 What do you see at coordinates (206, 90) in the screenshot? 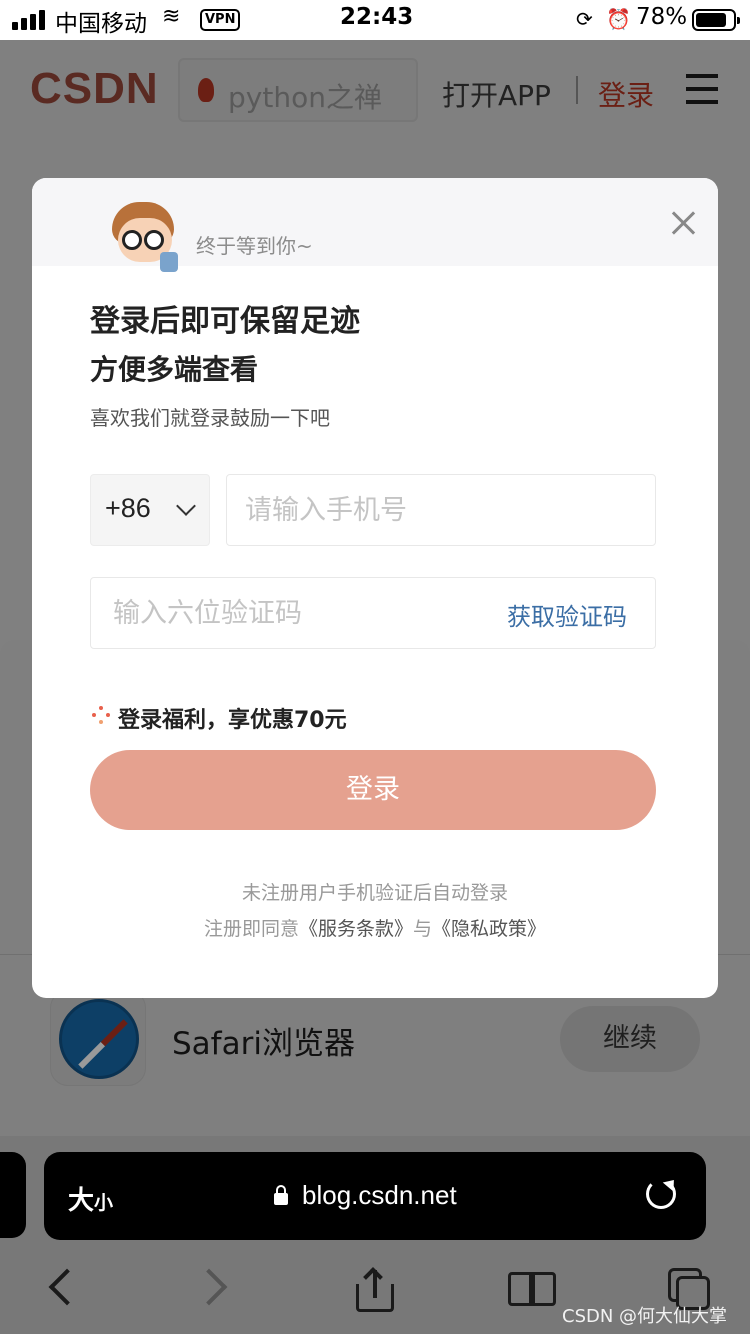
I see `hot-flame-icon` at bounding box center [206, 90].